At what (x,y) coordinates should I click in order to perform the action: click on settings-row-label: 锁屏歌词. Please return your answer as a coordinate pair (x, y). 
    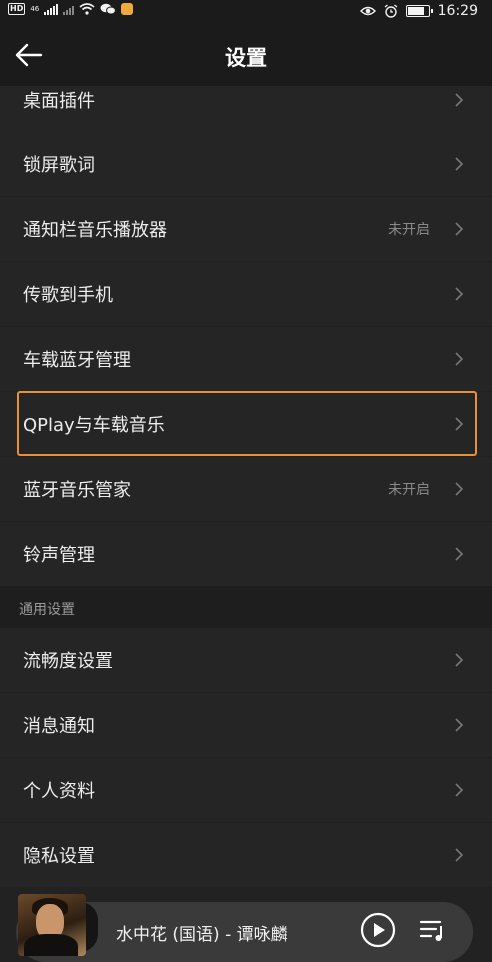
    Looking at the image, I should click on (59, 165).